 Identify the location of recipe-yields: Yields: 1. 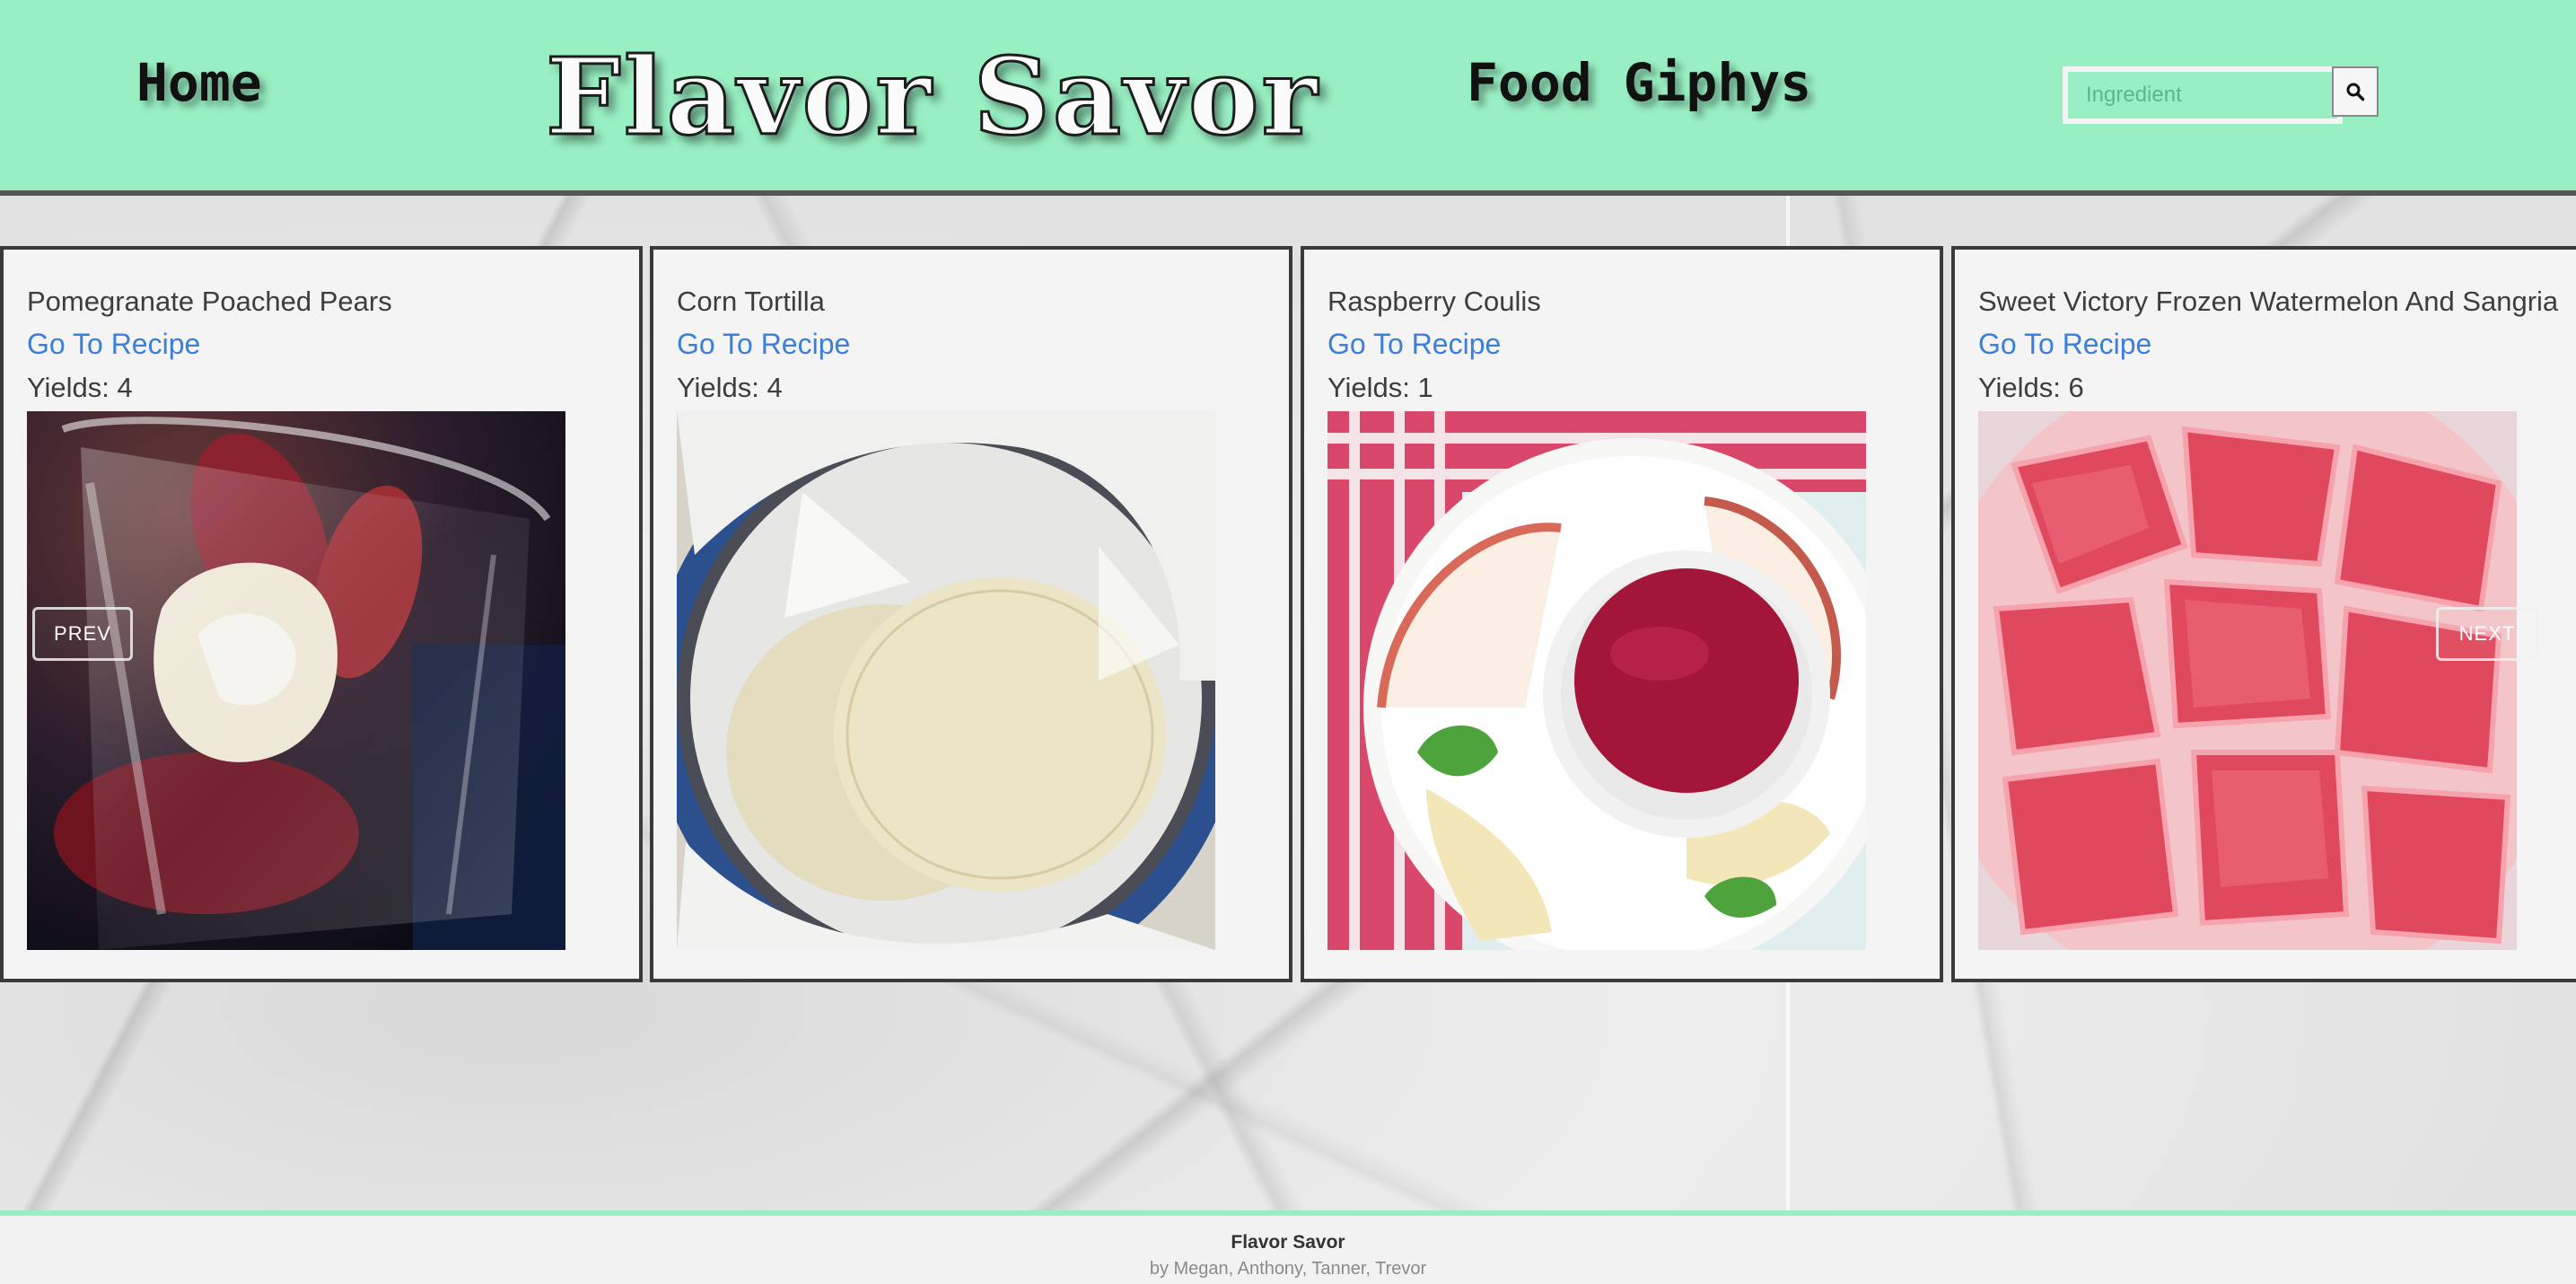
(1380, 387).